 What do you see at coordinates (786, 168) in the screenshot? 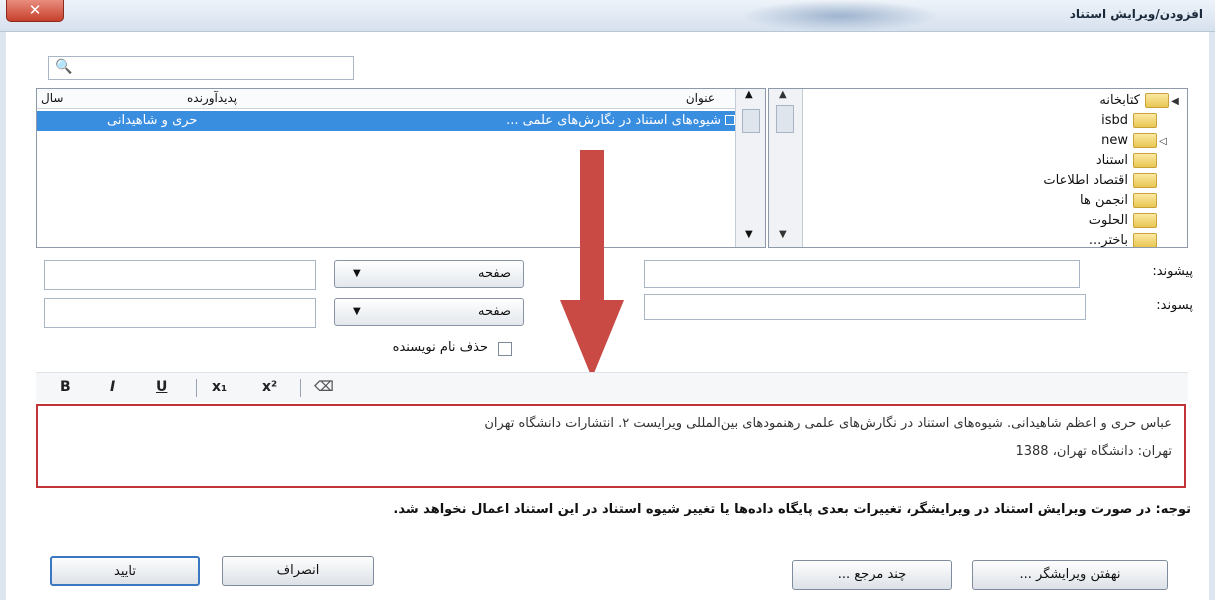
I see `tree-scrollbar: ▲ ▼` at bounding box center [786, 168].